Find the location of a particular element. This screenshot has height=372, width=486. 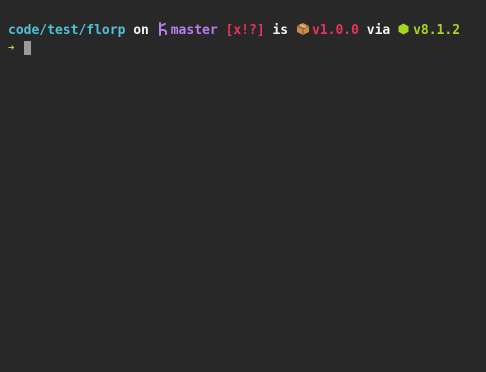

prompt-arrow-icon: ➔ is located at coordinates (11, 47).